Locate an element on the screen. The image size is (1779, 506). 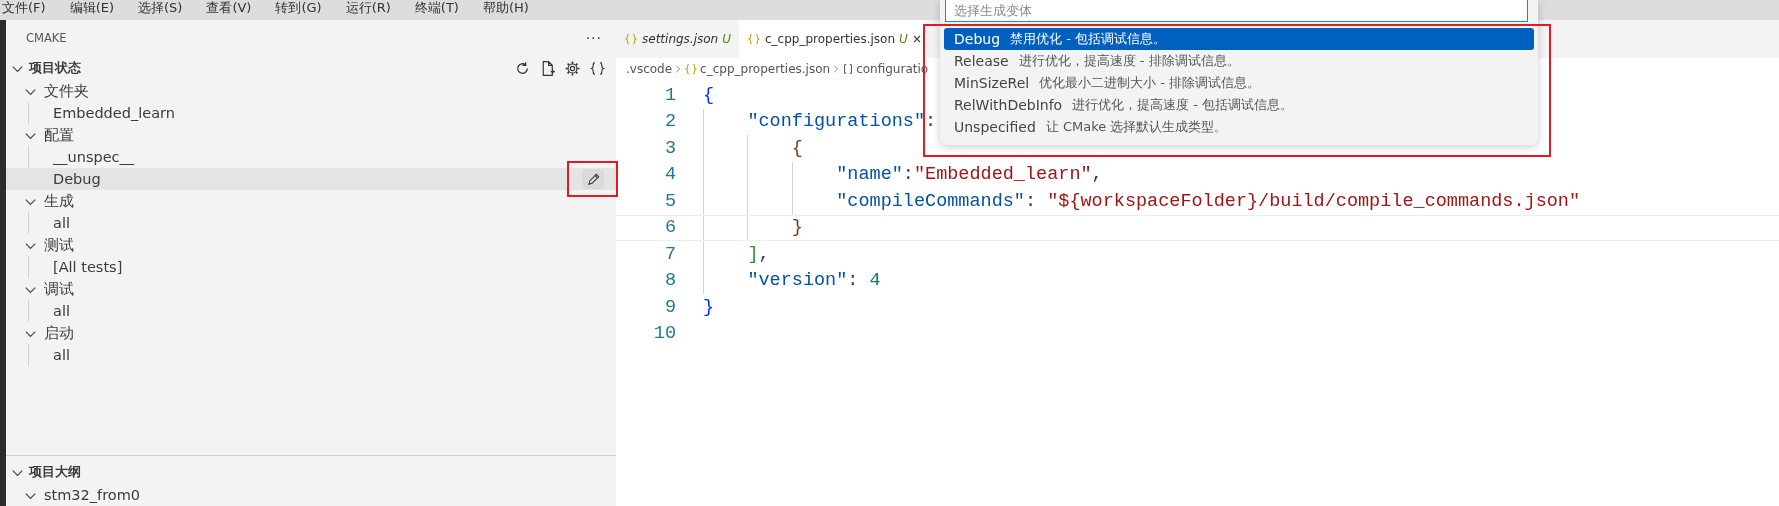
tree-item: Debug is located at coordinates (77, 179).